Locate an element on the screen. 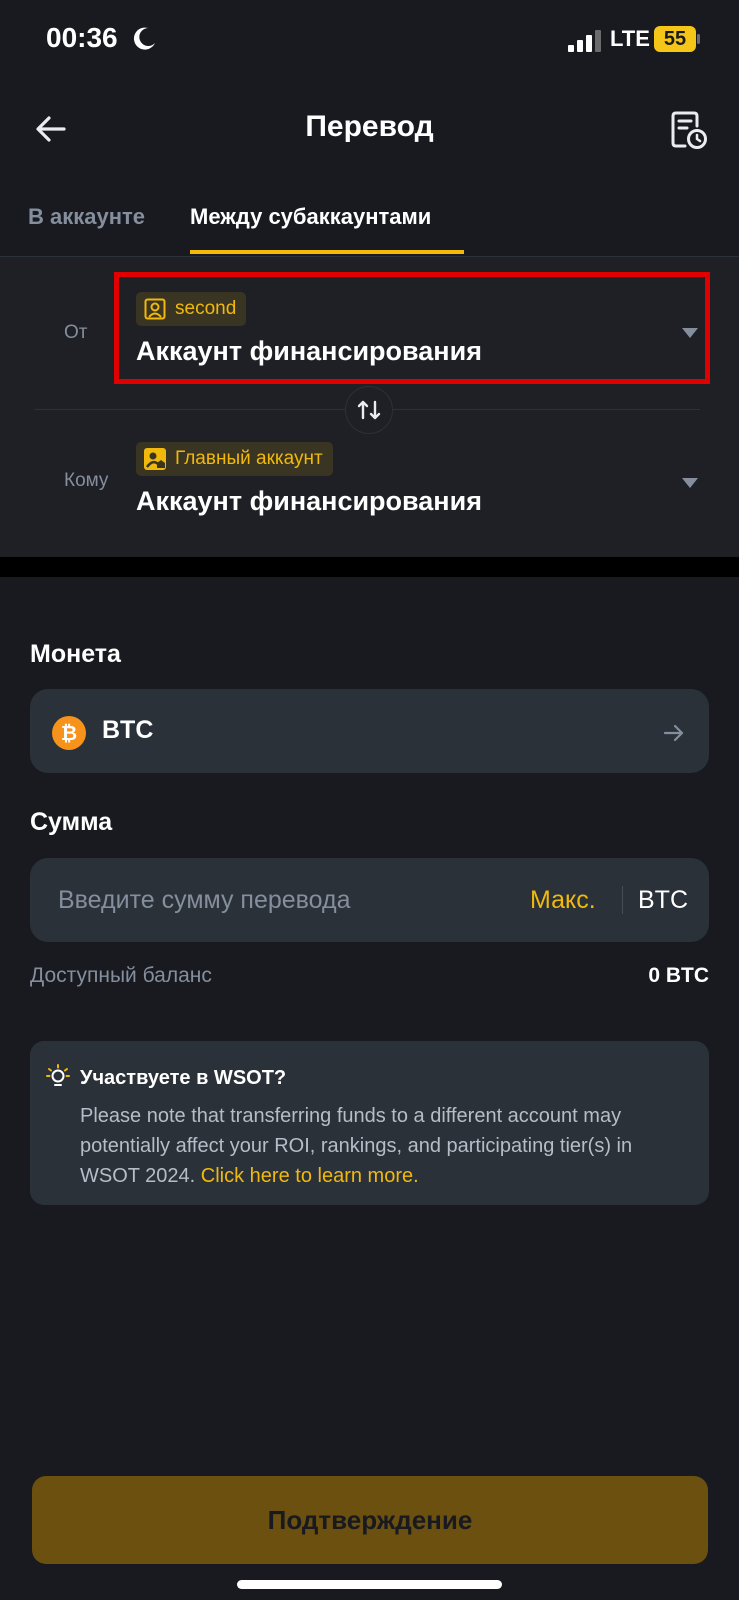  swap-arrows-icon is located at coordinates (369, 410).